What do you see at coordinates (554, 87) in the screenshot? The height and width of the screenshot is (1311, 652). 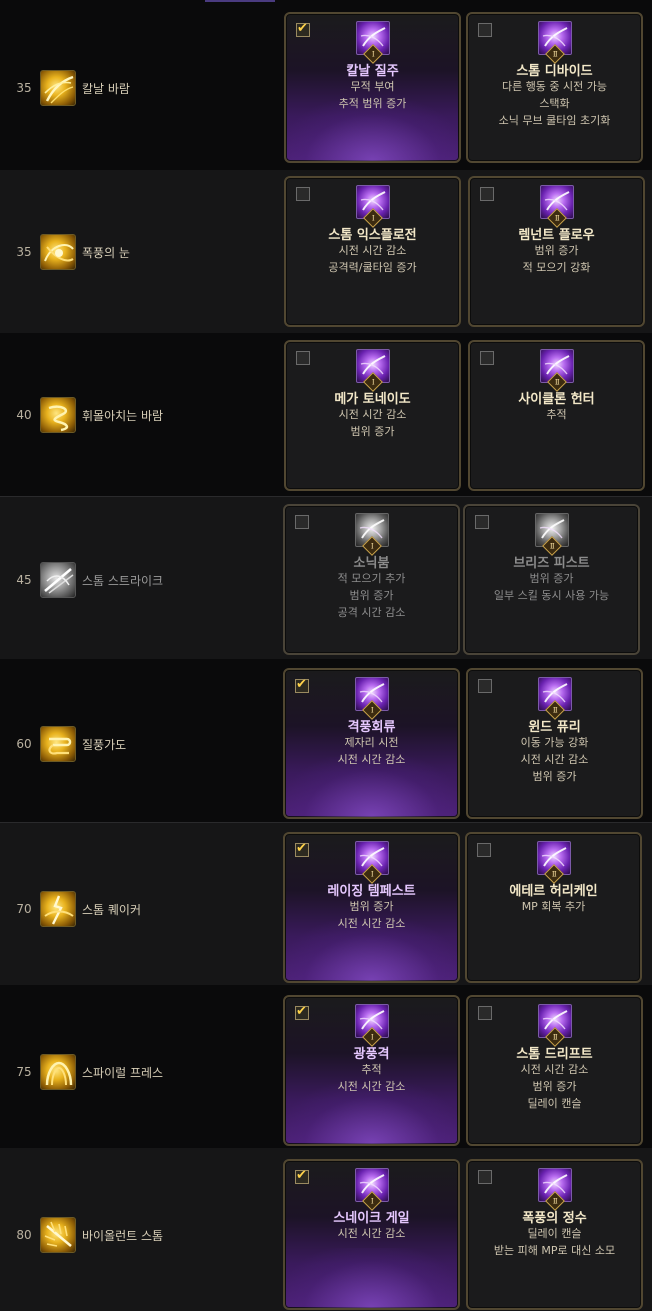 I see `tripod-option-card-2: Ⅱ 스톰 디바이드 다른 행동 중 시전 가능 스택화 소닉 무브 쿨타임 초기화` at bounding box center [554, 87].